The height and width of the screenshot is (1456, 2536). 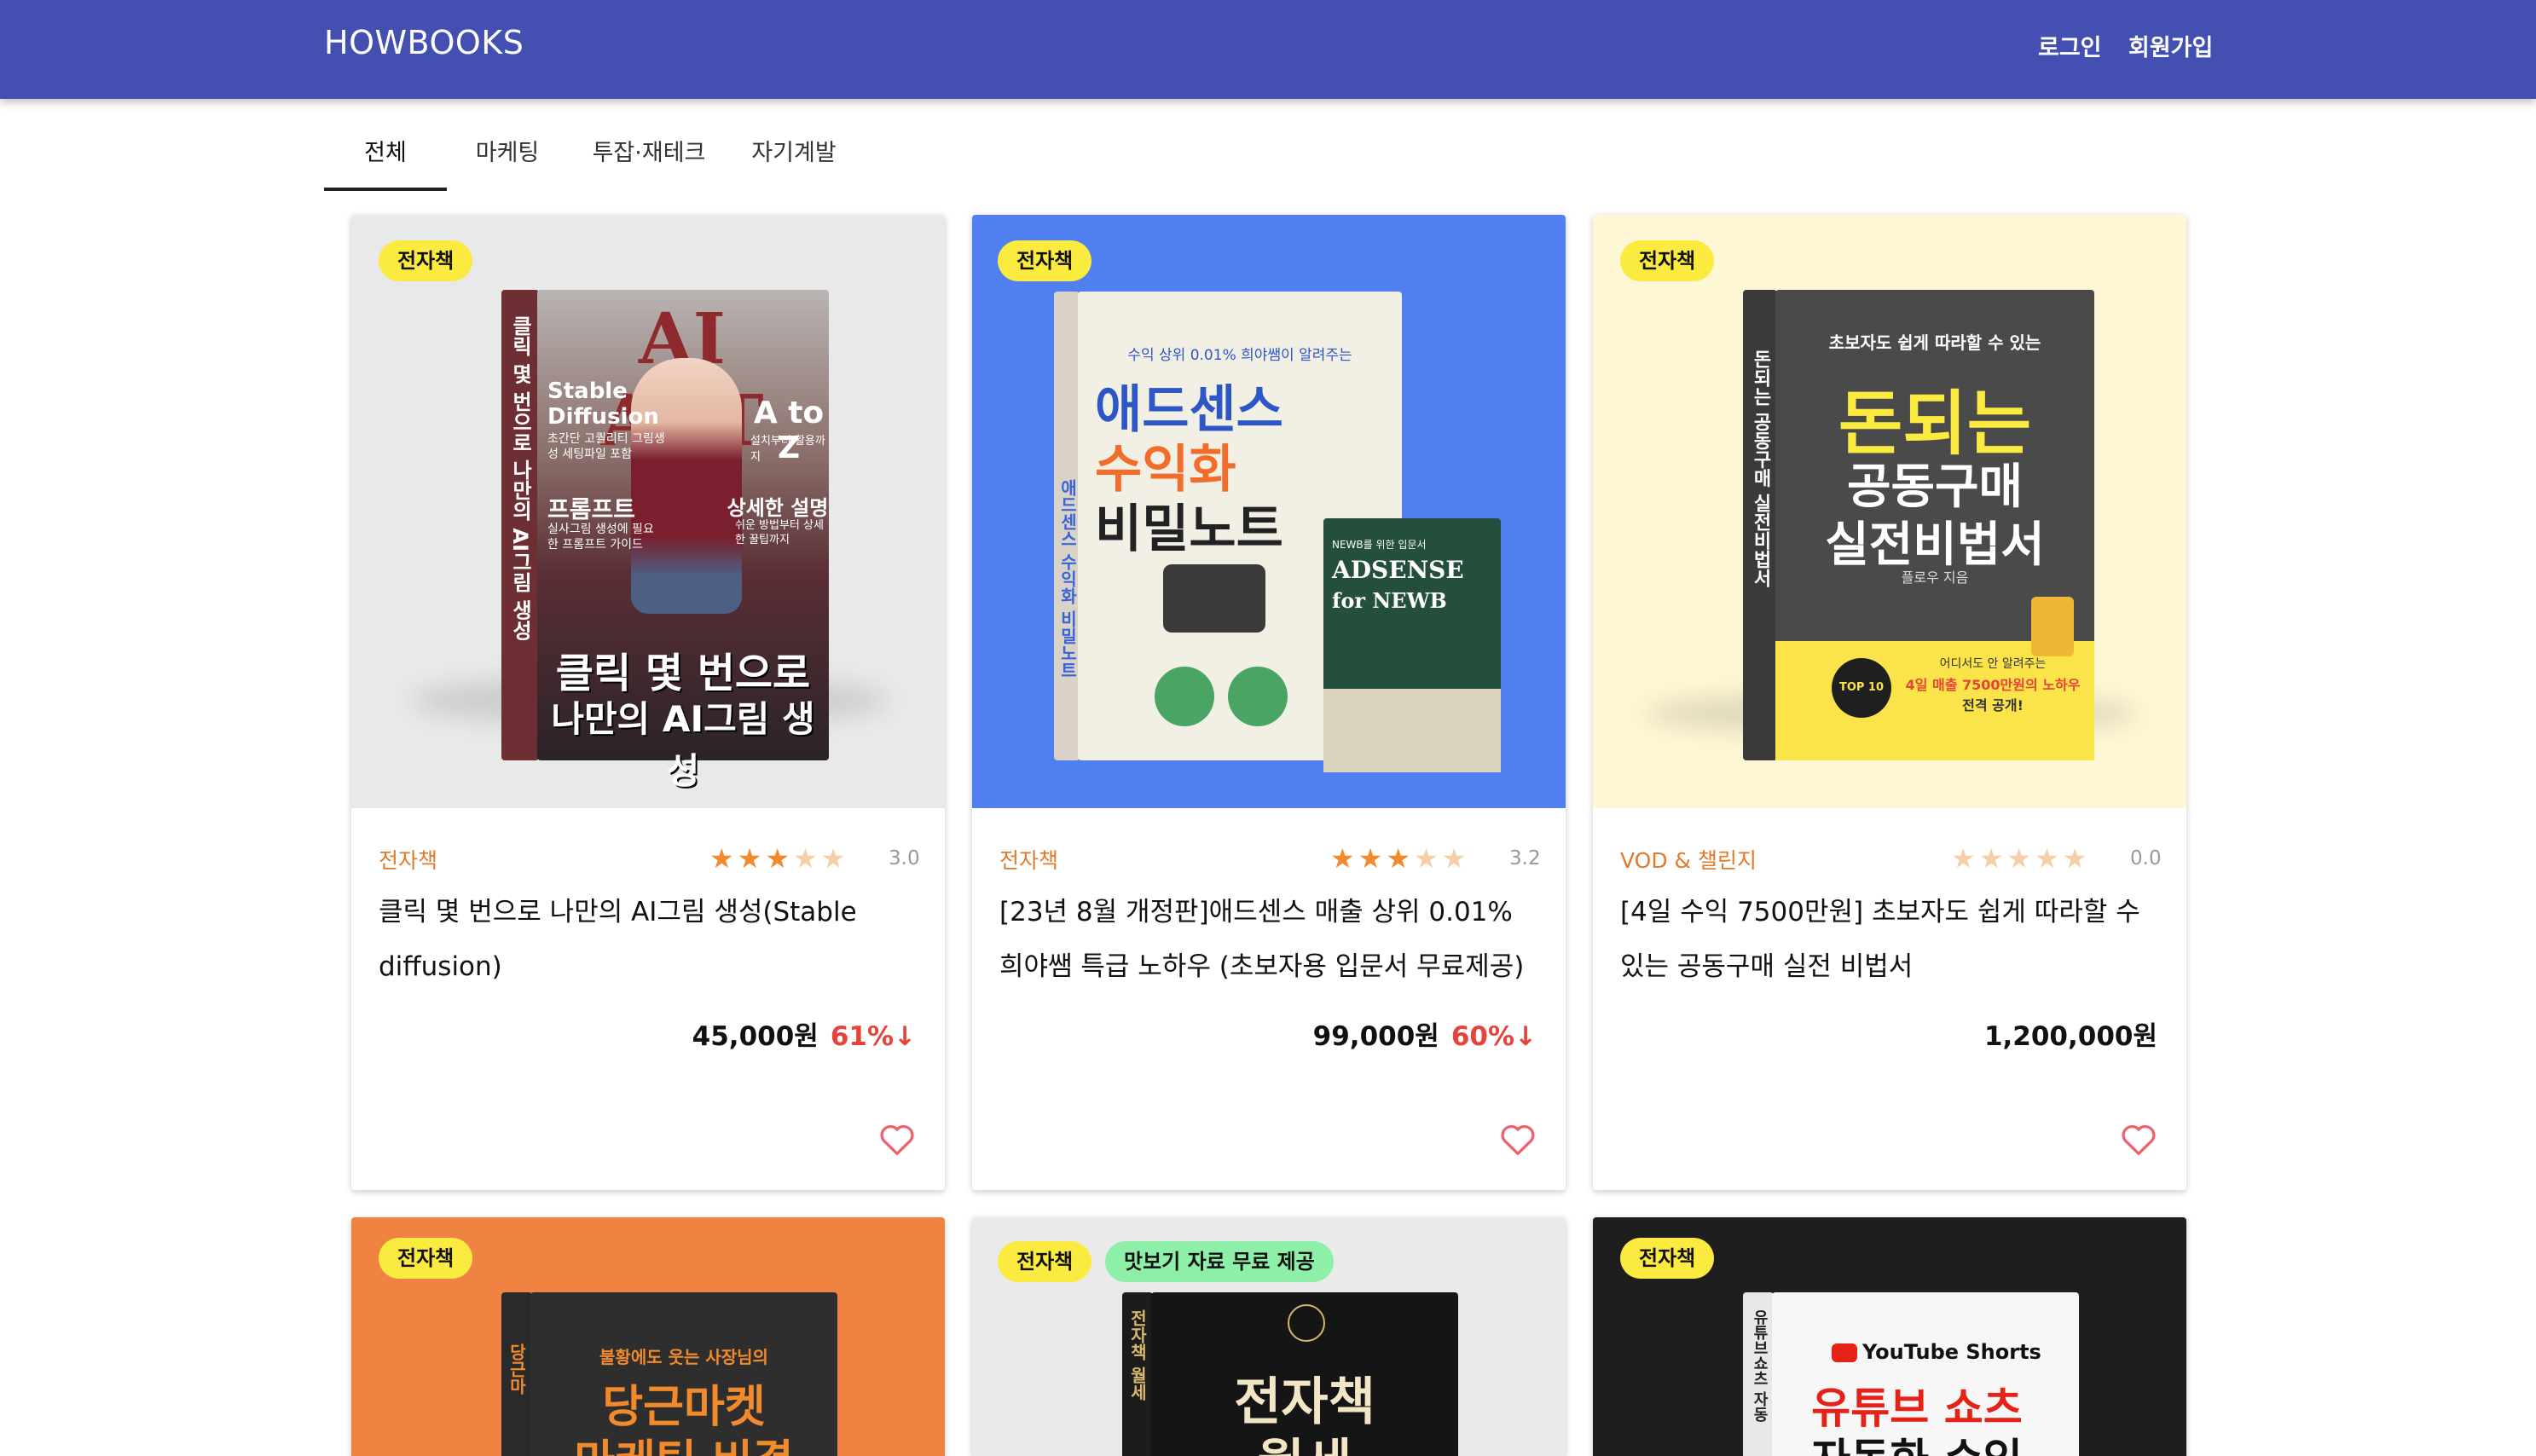 I want to click on product-card: 당근마 불황에도 웃는 사장님의 당근마켓 마케팅 비결 전자책, so click(x=648, y=1336).